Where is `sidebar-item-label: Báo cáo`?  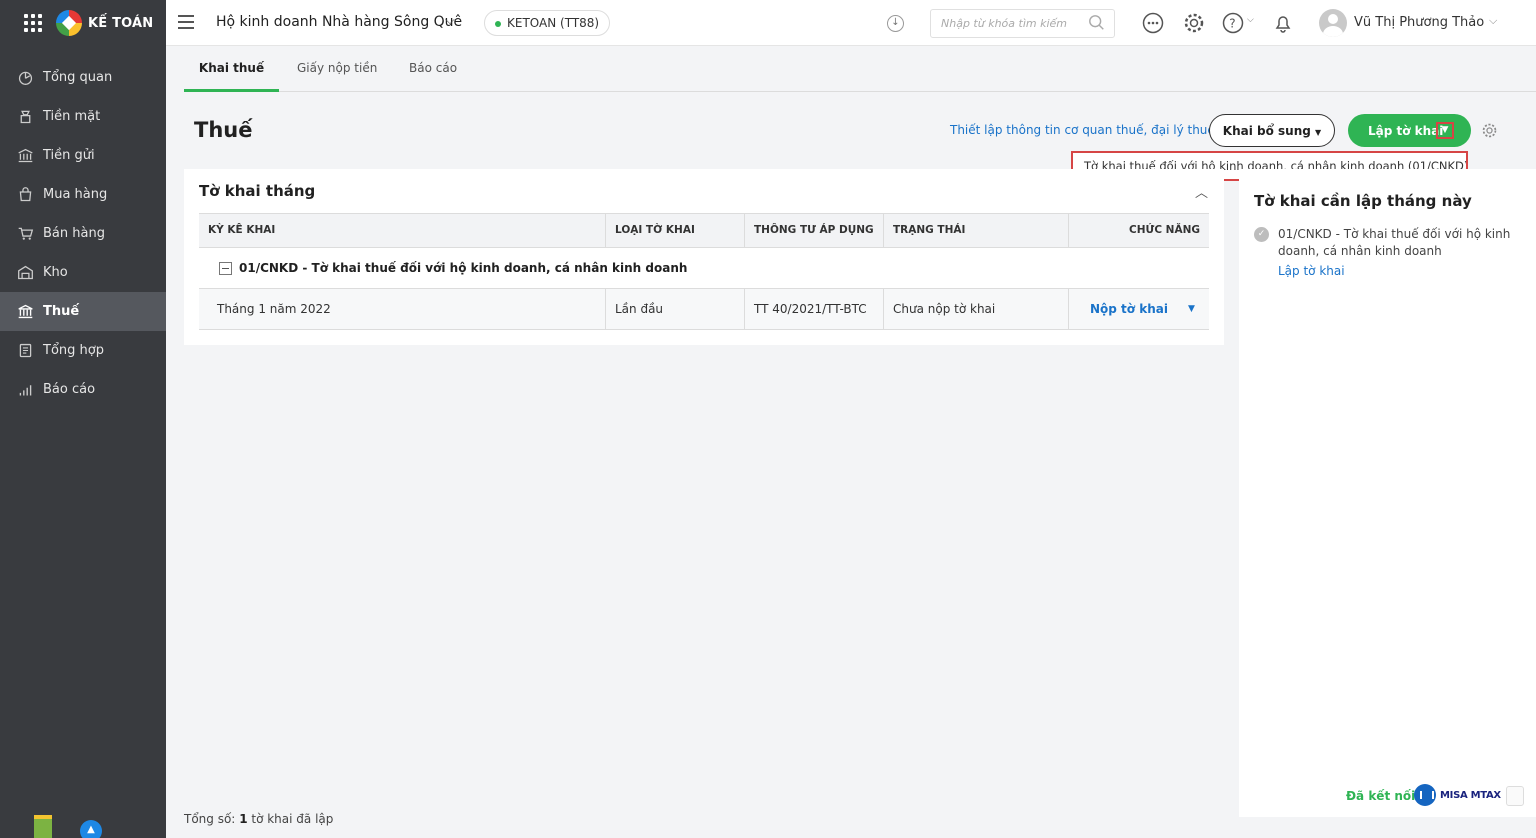
sidebar-item-label: Báo cáo is located at coordinates (69, 389).